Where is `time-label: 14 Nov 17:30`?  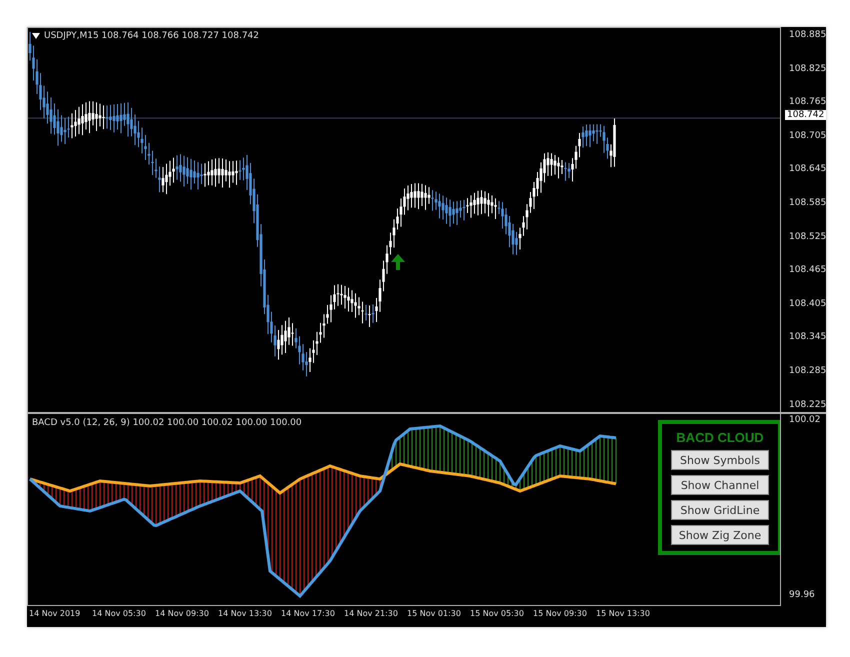 time-label: 14 Nov 17:30 is located at coordinates (308, 613).